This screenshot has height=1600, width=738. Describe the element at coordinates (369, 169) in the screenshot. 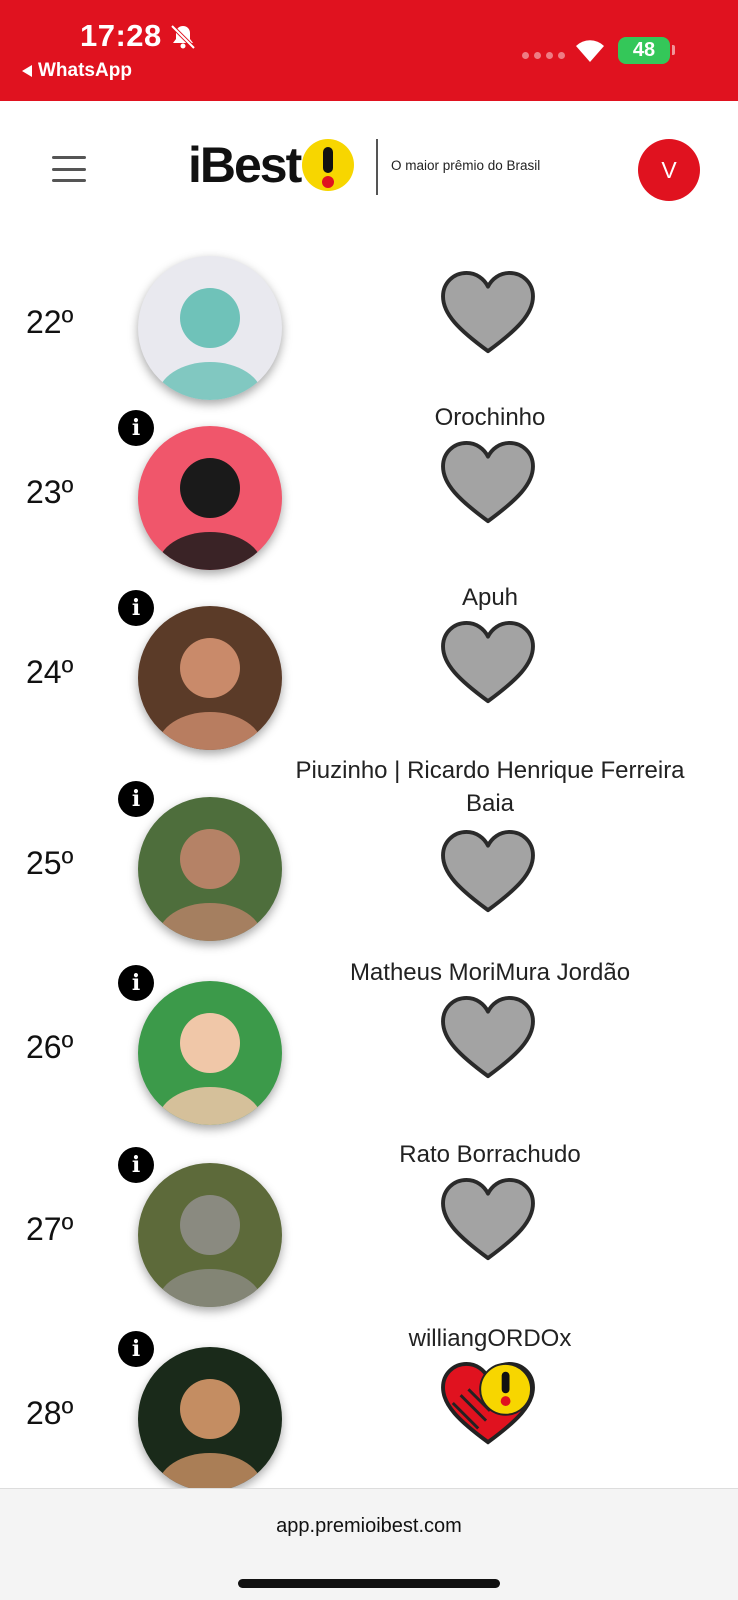

I see `app-header: iBest O maior prêmio do Brasil V` at that location.